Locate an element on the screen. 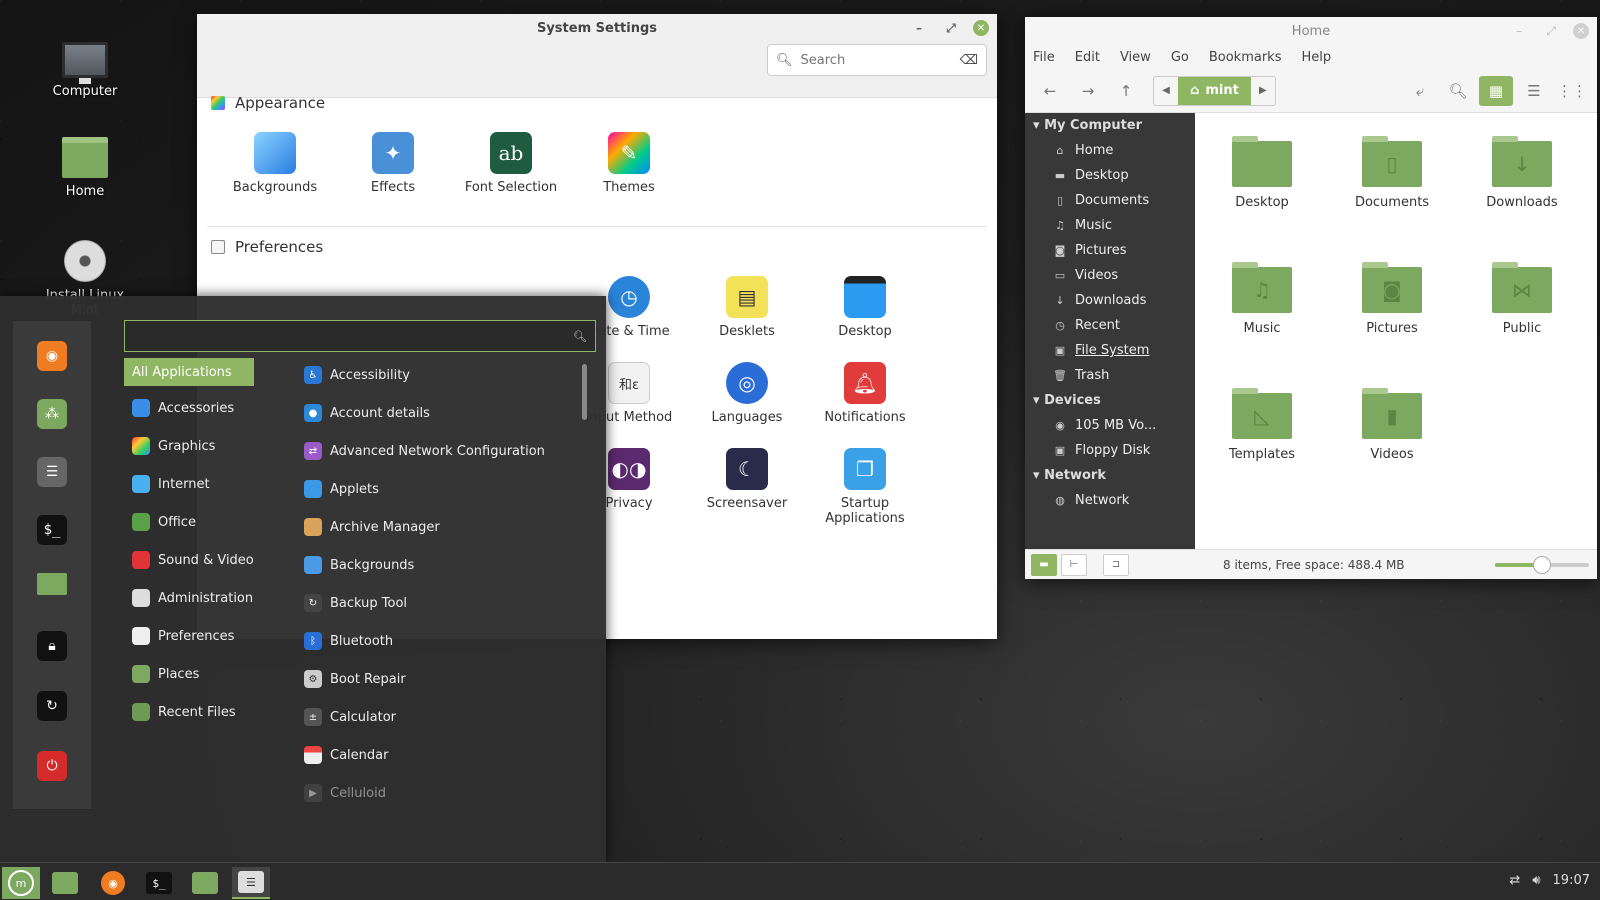 This screenshot has height=900, width=1600. settings-startup-applications: ❐ Startup Applications is located at coordinates (865, 487).